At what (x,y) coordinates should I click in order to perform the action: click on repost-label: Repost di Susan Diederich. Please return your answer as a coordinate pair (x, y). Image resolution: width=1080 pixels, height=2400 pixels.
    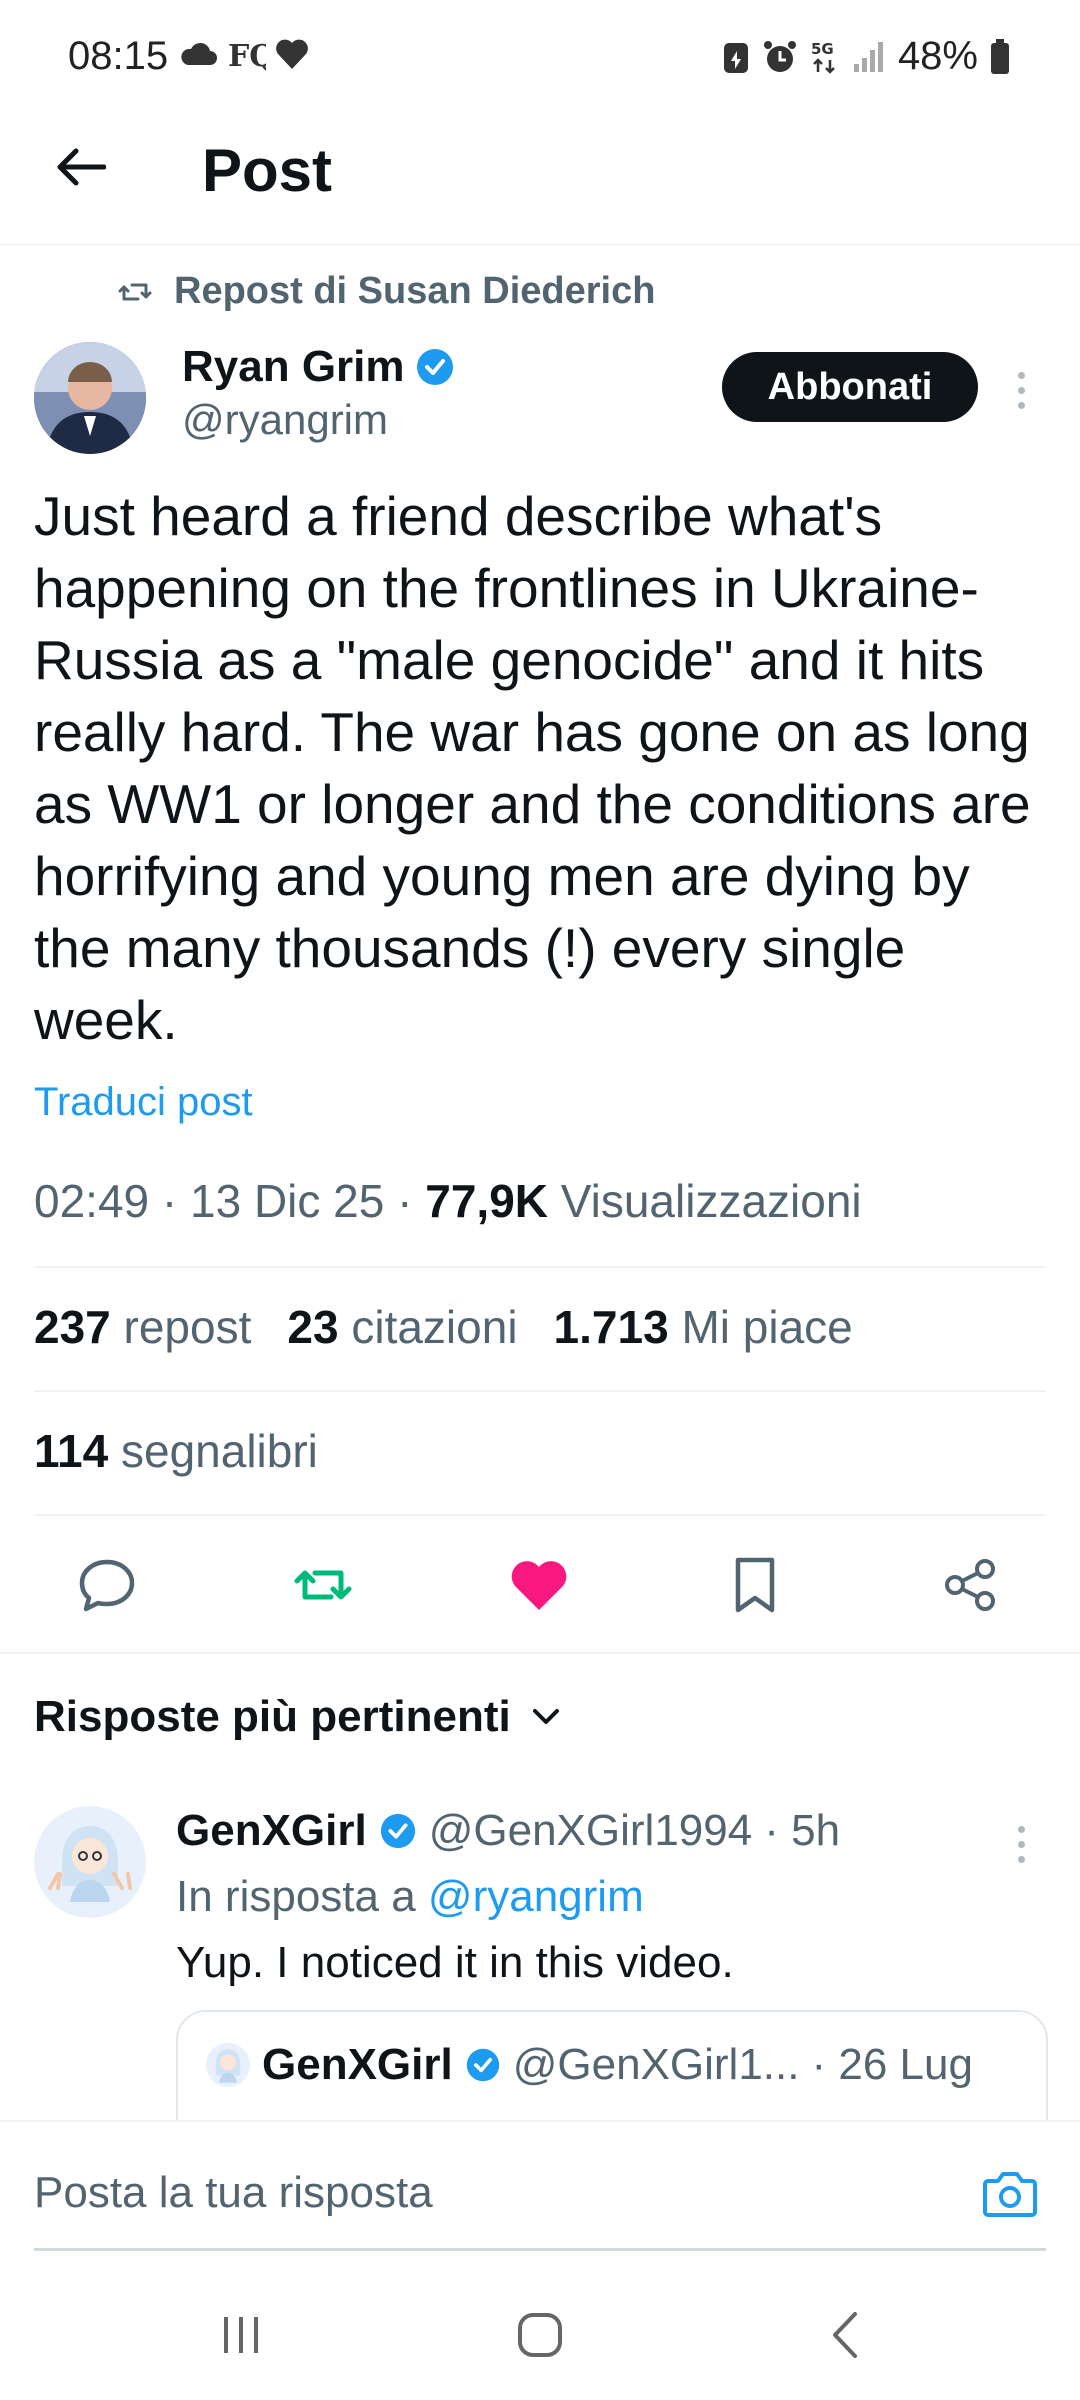
    Looking at the image, I should click on (415, 291).